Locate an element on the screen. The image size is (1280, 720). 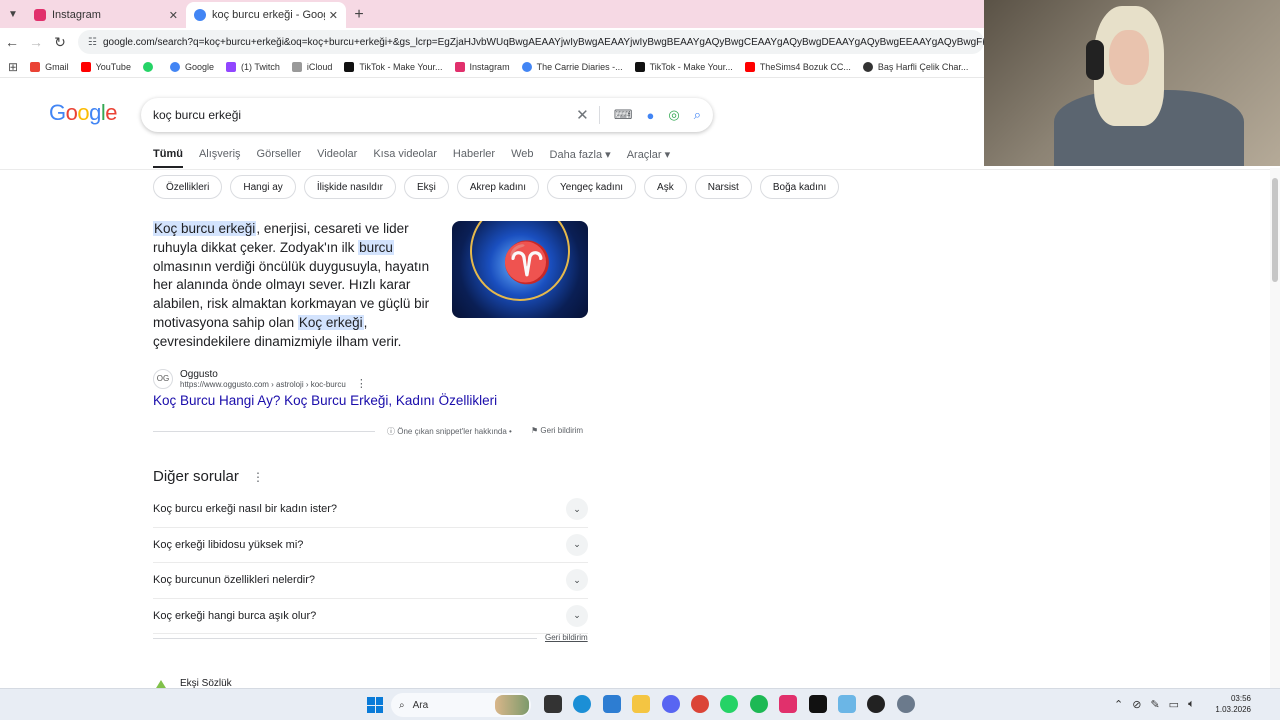
windows-start-icon is located at coordinates (375, 705).